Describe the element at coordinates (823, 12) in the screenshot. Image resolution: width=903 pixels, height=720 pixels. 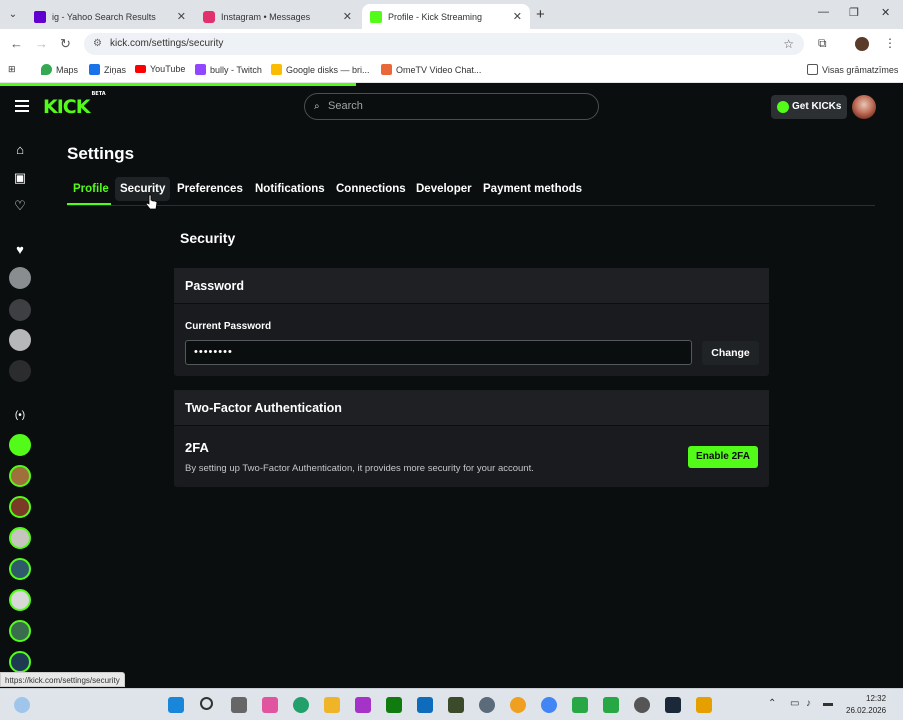
I see `minimize-icon: —` at that location.